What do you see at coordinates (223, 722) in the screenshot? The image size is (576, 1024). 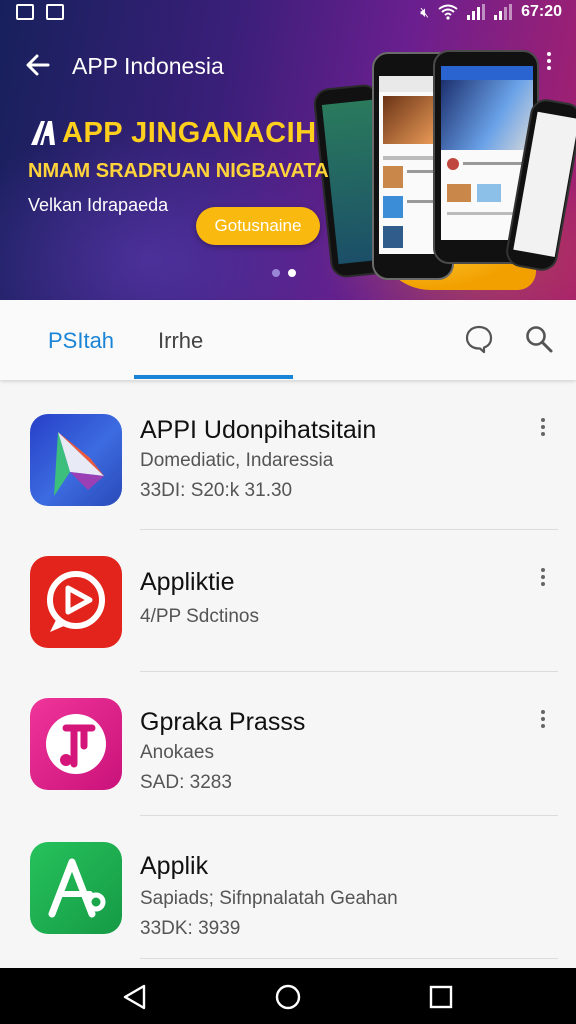 I see `app-name: Gpraka Prasss` at bounding box center [223, 722].